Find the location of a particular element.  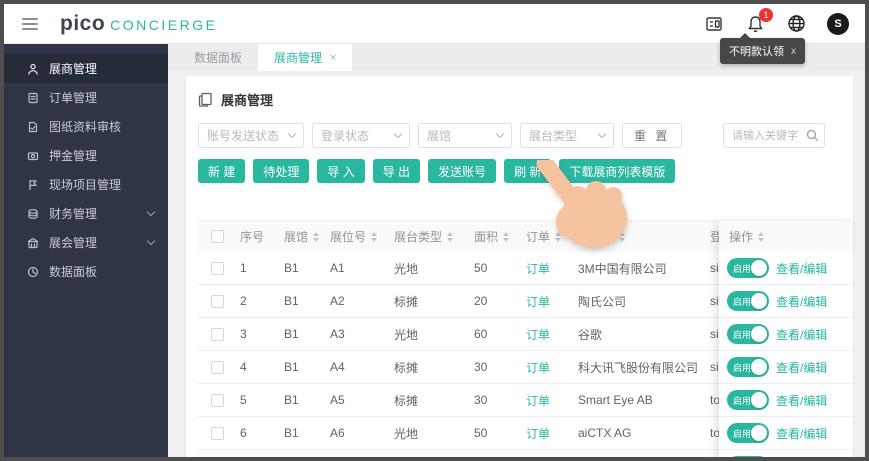

cell-hall: B1 is located at coordinates (291, 334).